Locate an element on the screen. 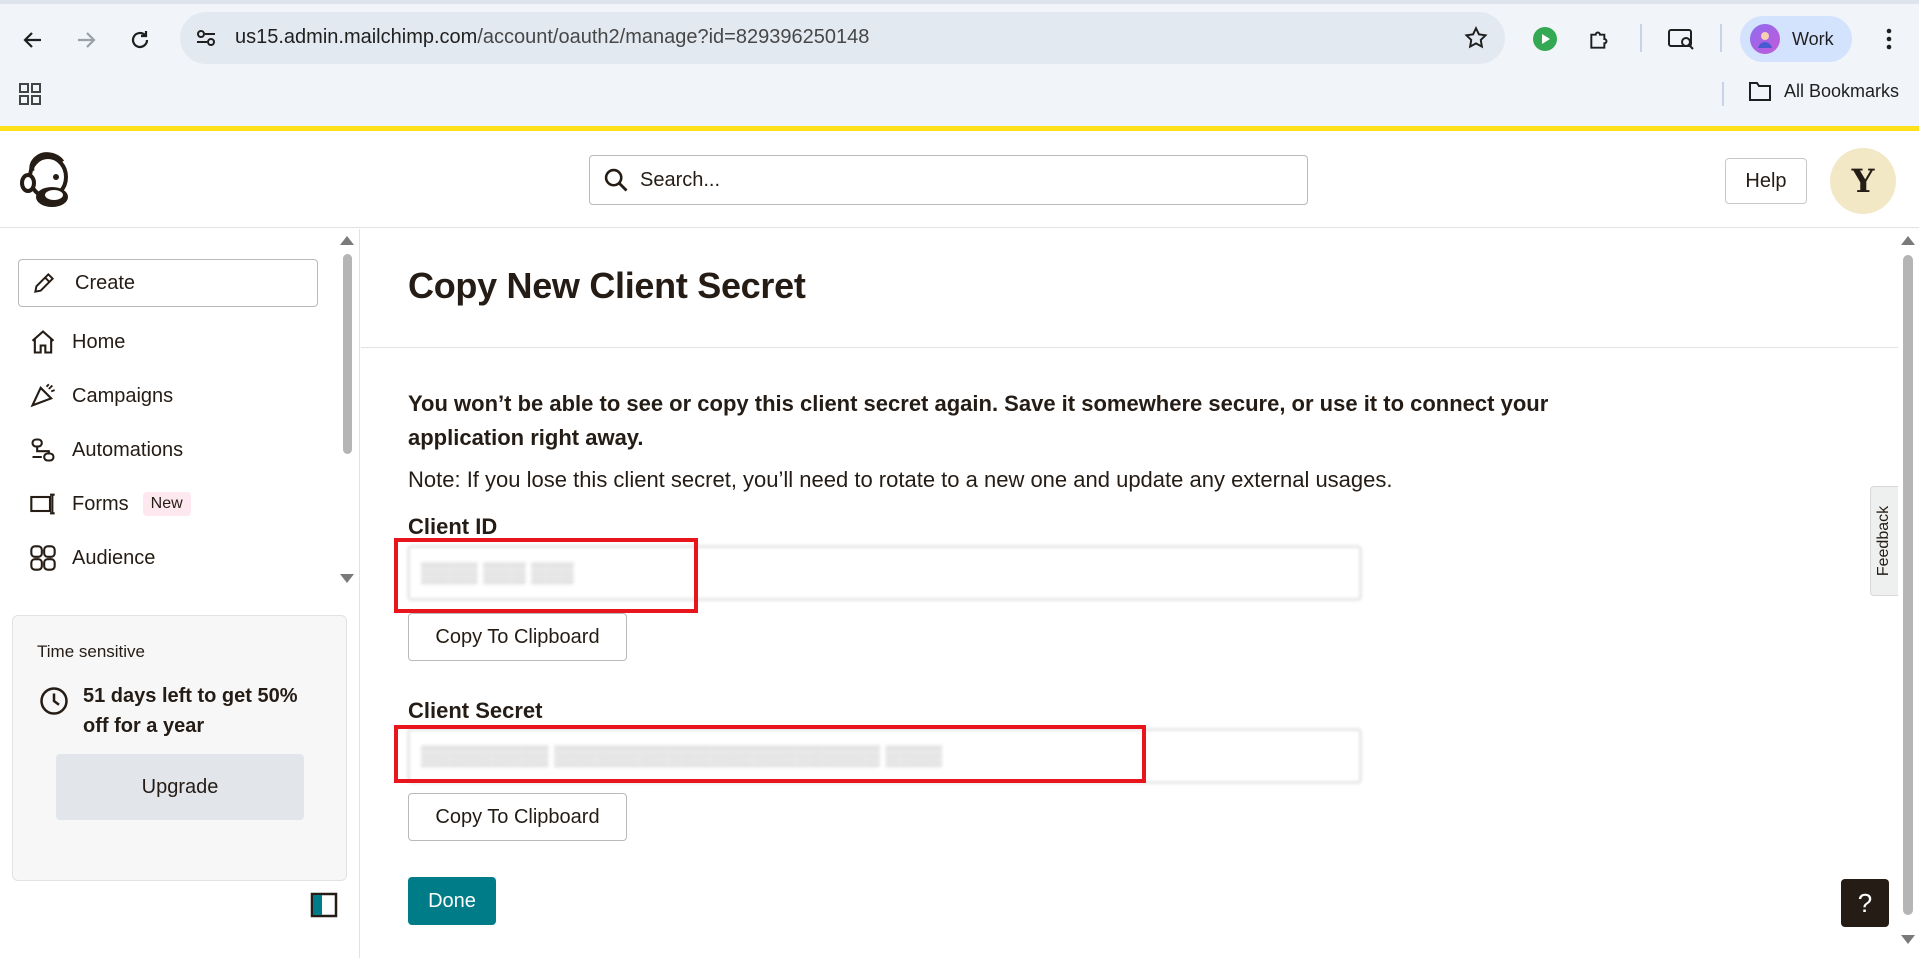 This screenshot has width=1919, height=958. sidebar-item-audience: Audience is located at coordinates (91, 558).